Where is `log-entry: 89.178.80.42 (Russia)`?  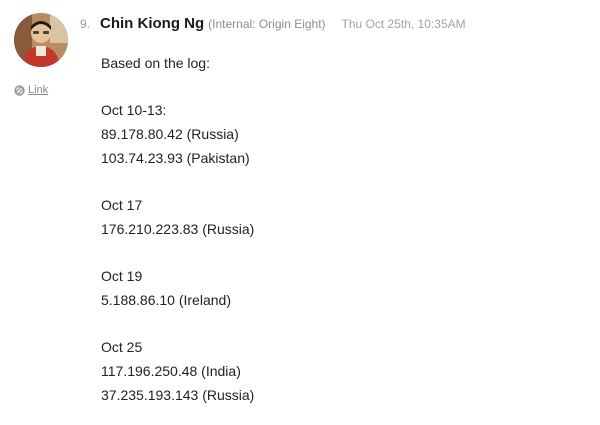 log-entry: 89.178.80.42 (Russia) is located at coordinates (170, 134).